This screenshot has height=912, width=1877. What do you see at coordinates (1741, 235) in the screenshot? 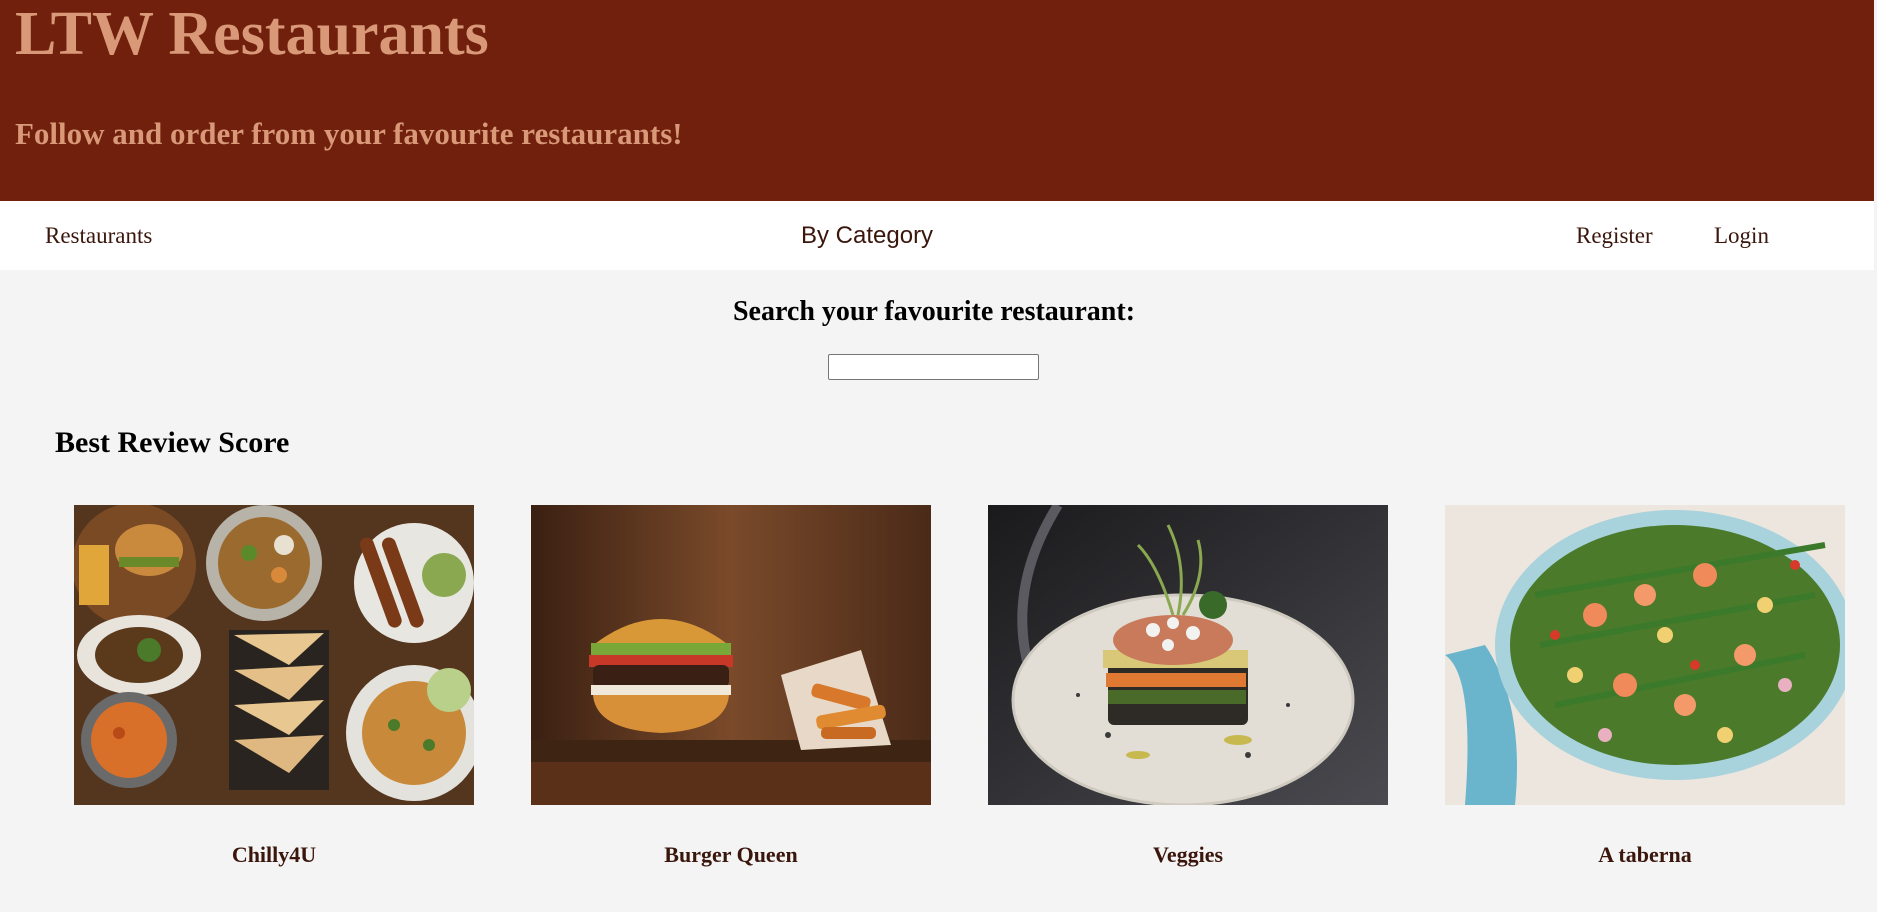
I see `nav-login-link: Login` at bounding box center [1741, 235].